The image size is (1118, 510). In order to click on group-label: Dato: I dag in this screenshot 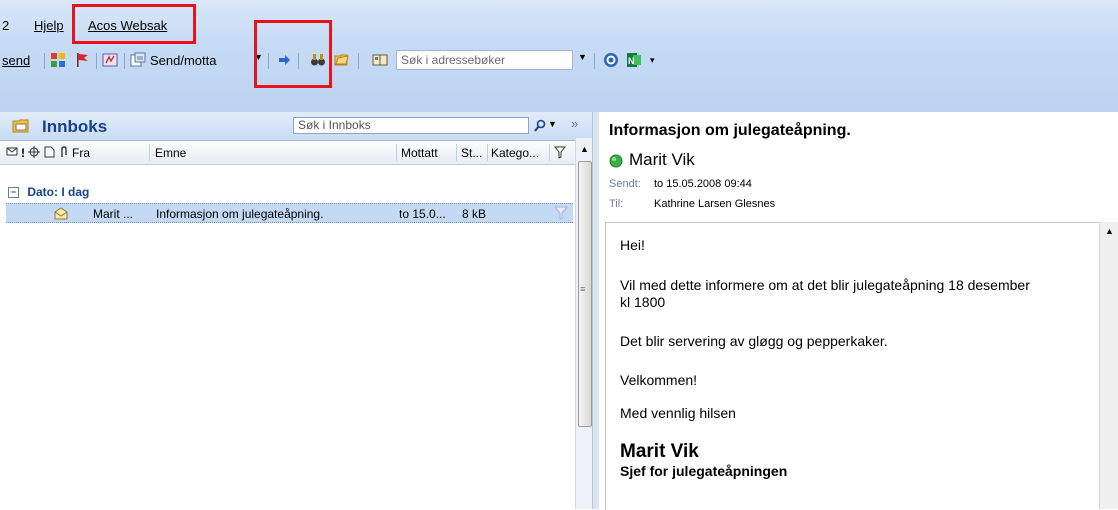, I will do `click(58, 192)`.